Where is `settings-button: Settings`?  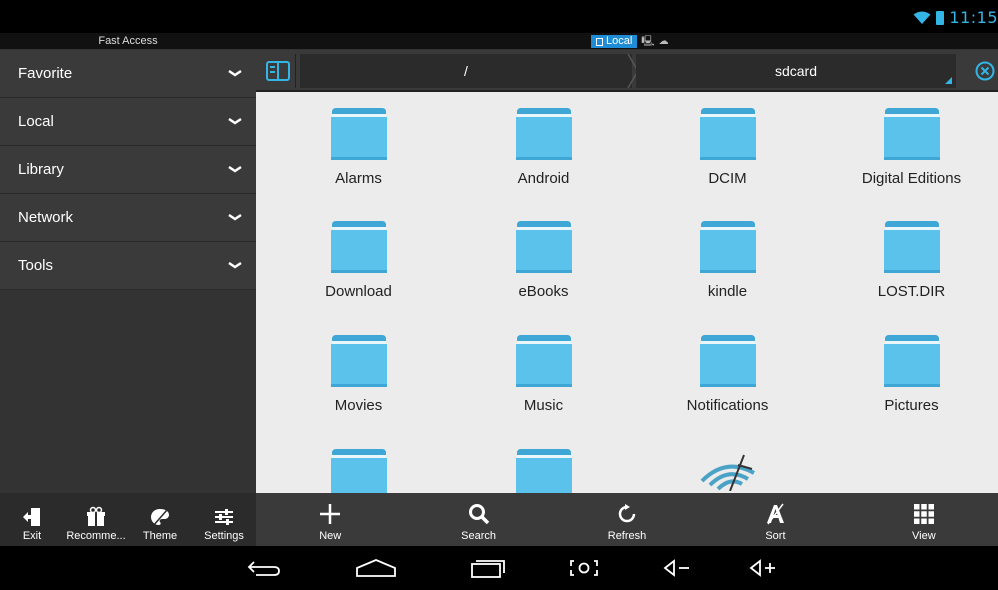 settings-button: Settings is located at coordinates (224, 519).